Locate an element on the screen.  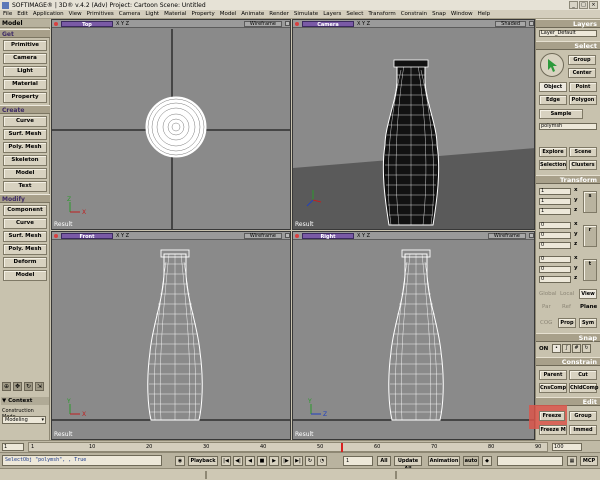
animation-button: Animation is located at coordinates (444, 461).